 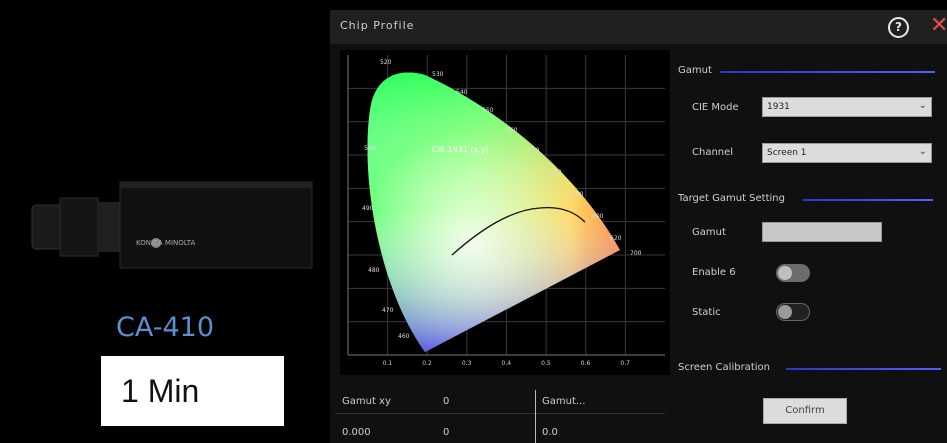 I want to click on x-tick-label: 0.3, so click(x=467, y=363).